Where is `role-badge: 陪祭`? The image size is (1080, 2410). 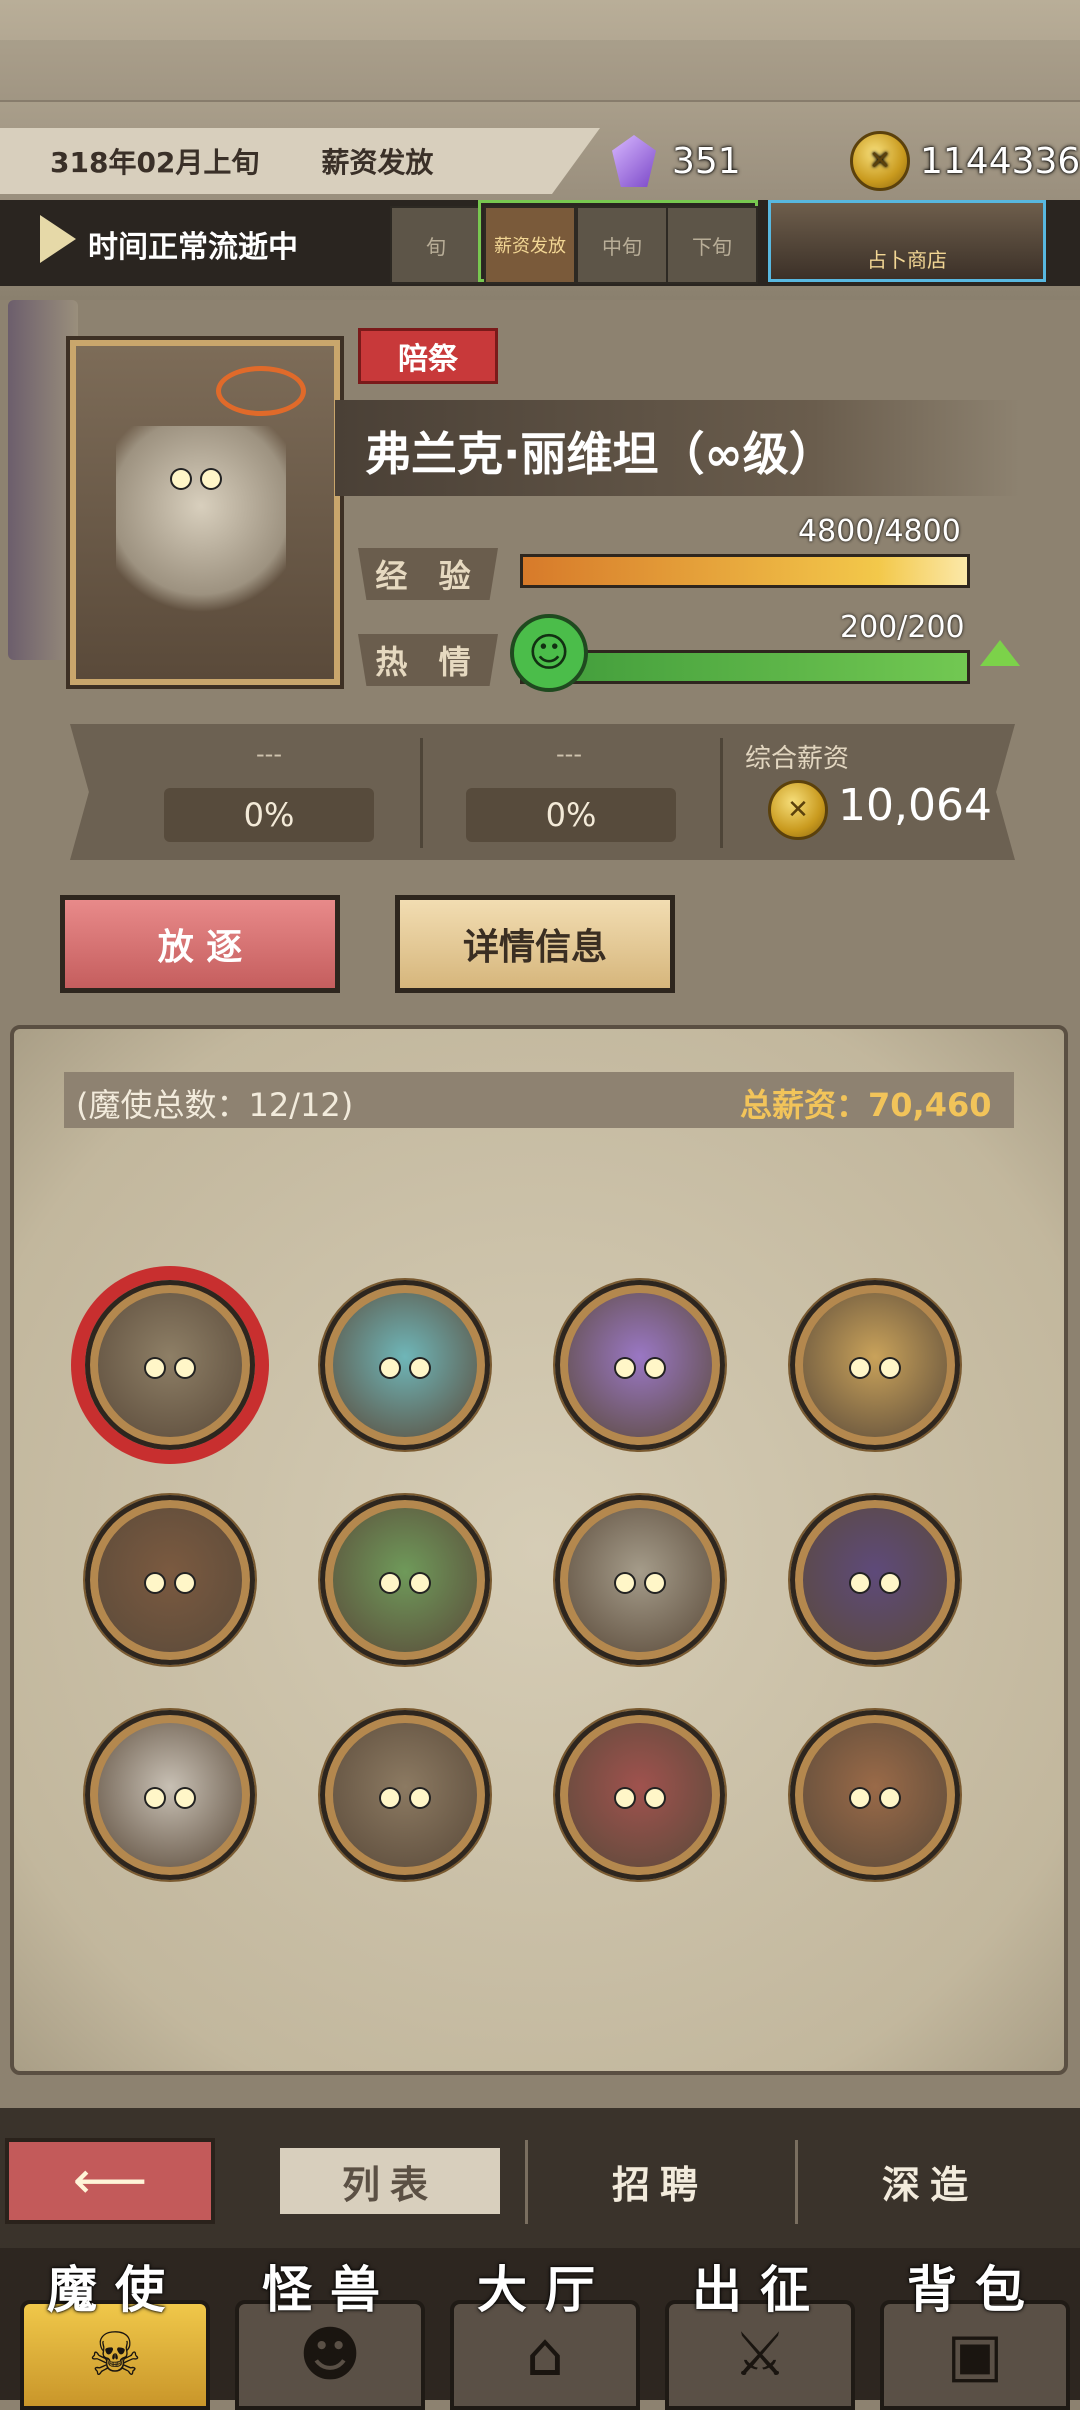
role-badge: 陪祭 is located at coordinates (428, 356).